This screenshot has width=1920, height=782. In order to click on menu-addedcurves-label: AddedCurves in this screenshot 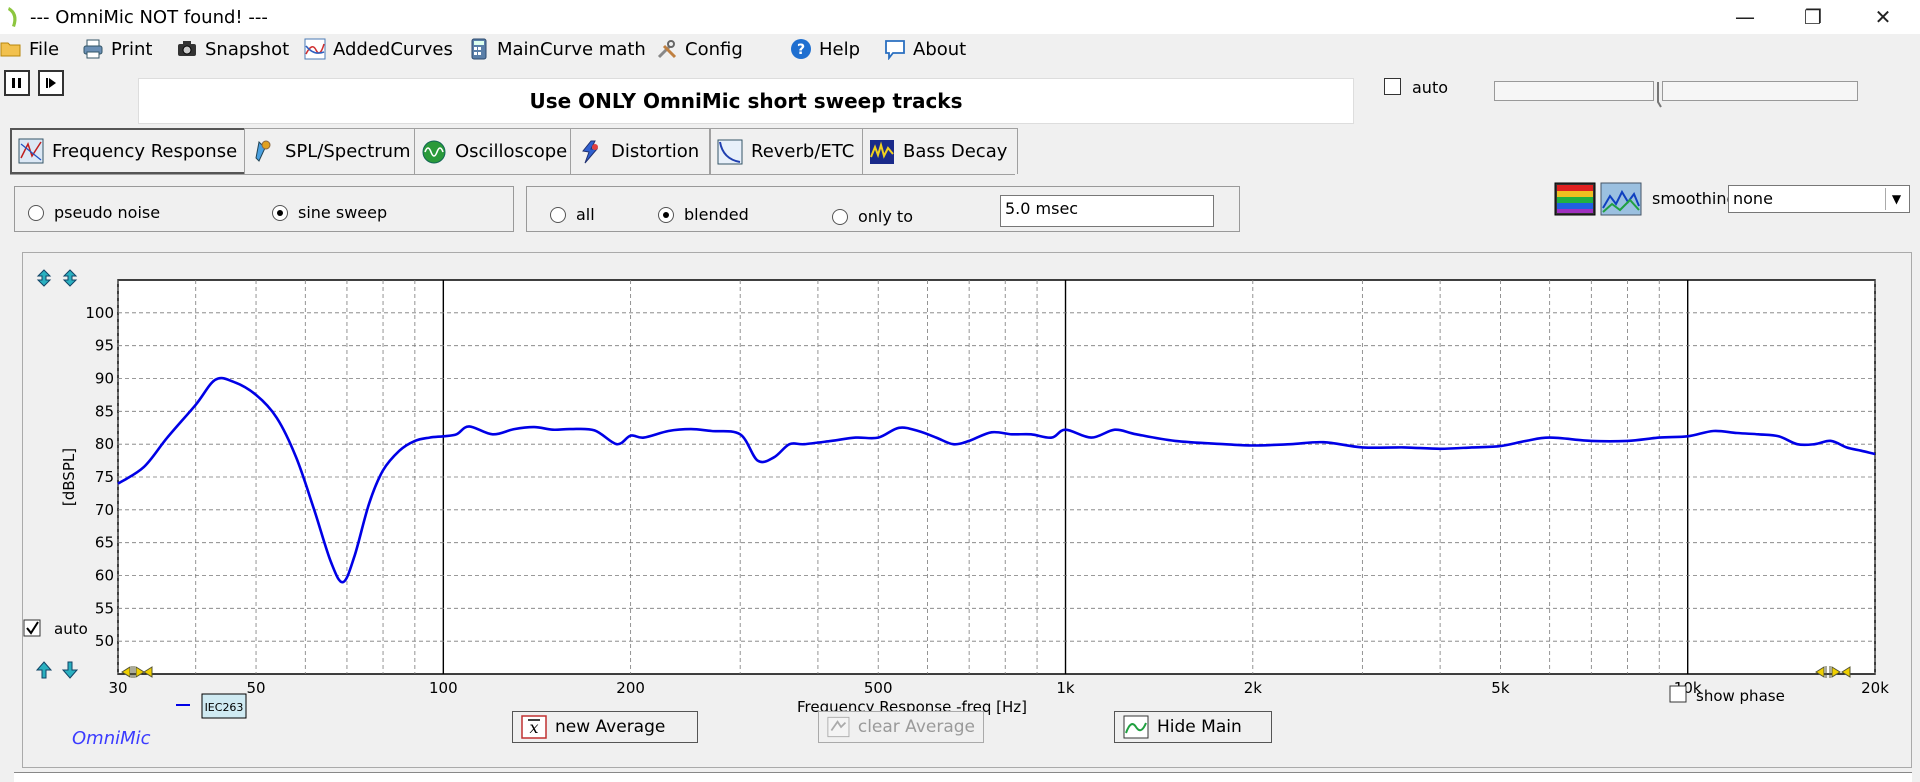, I will do `click(393, 49)`.